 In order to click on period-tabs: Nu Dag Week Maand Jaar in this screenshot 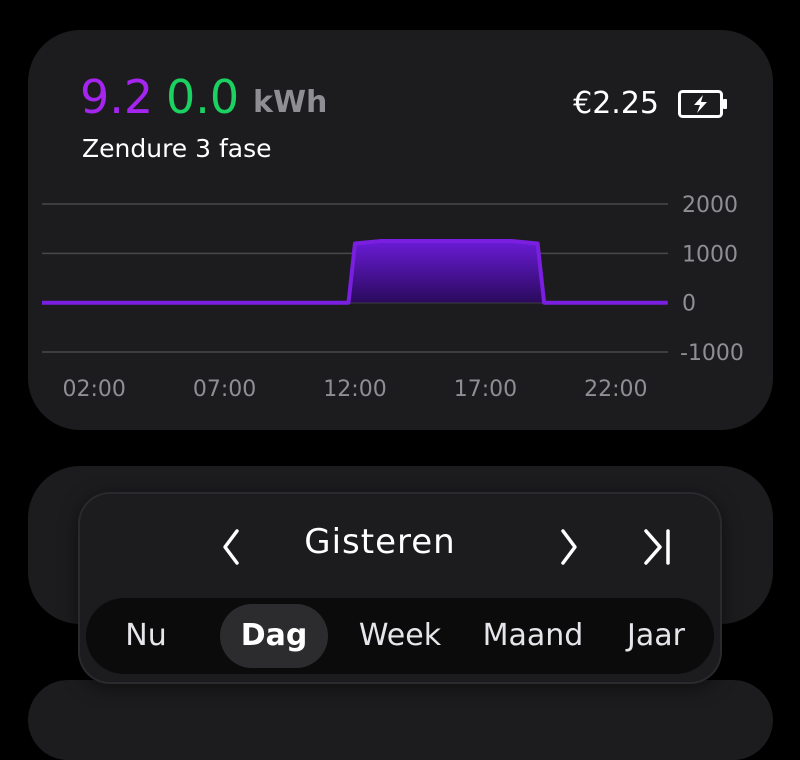, I will do `click(400, 636)`.